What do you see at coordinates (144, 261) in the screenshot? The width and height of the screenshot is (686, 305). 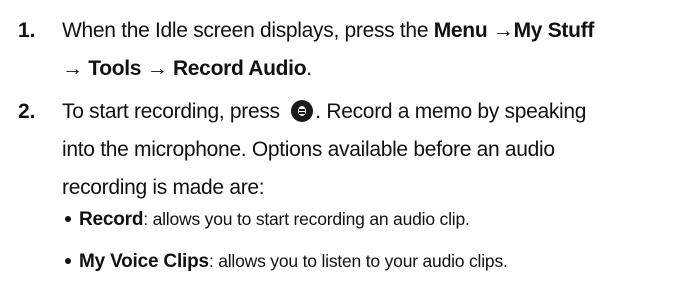 I see `option-term: My Voice Clips` at bounding box center [144, 261].